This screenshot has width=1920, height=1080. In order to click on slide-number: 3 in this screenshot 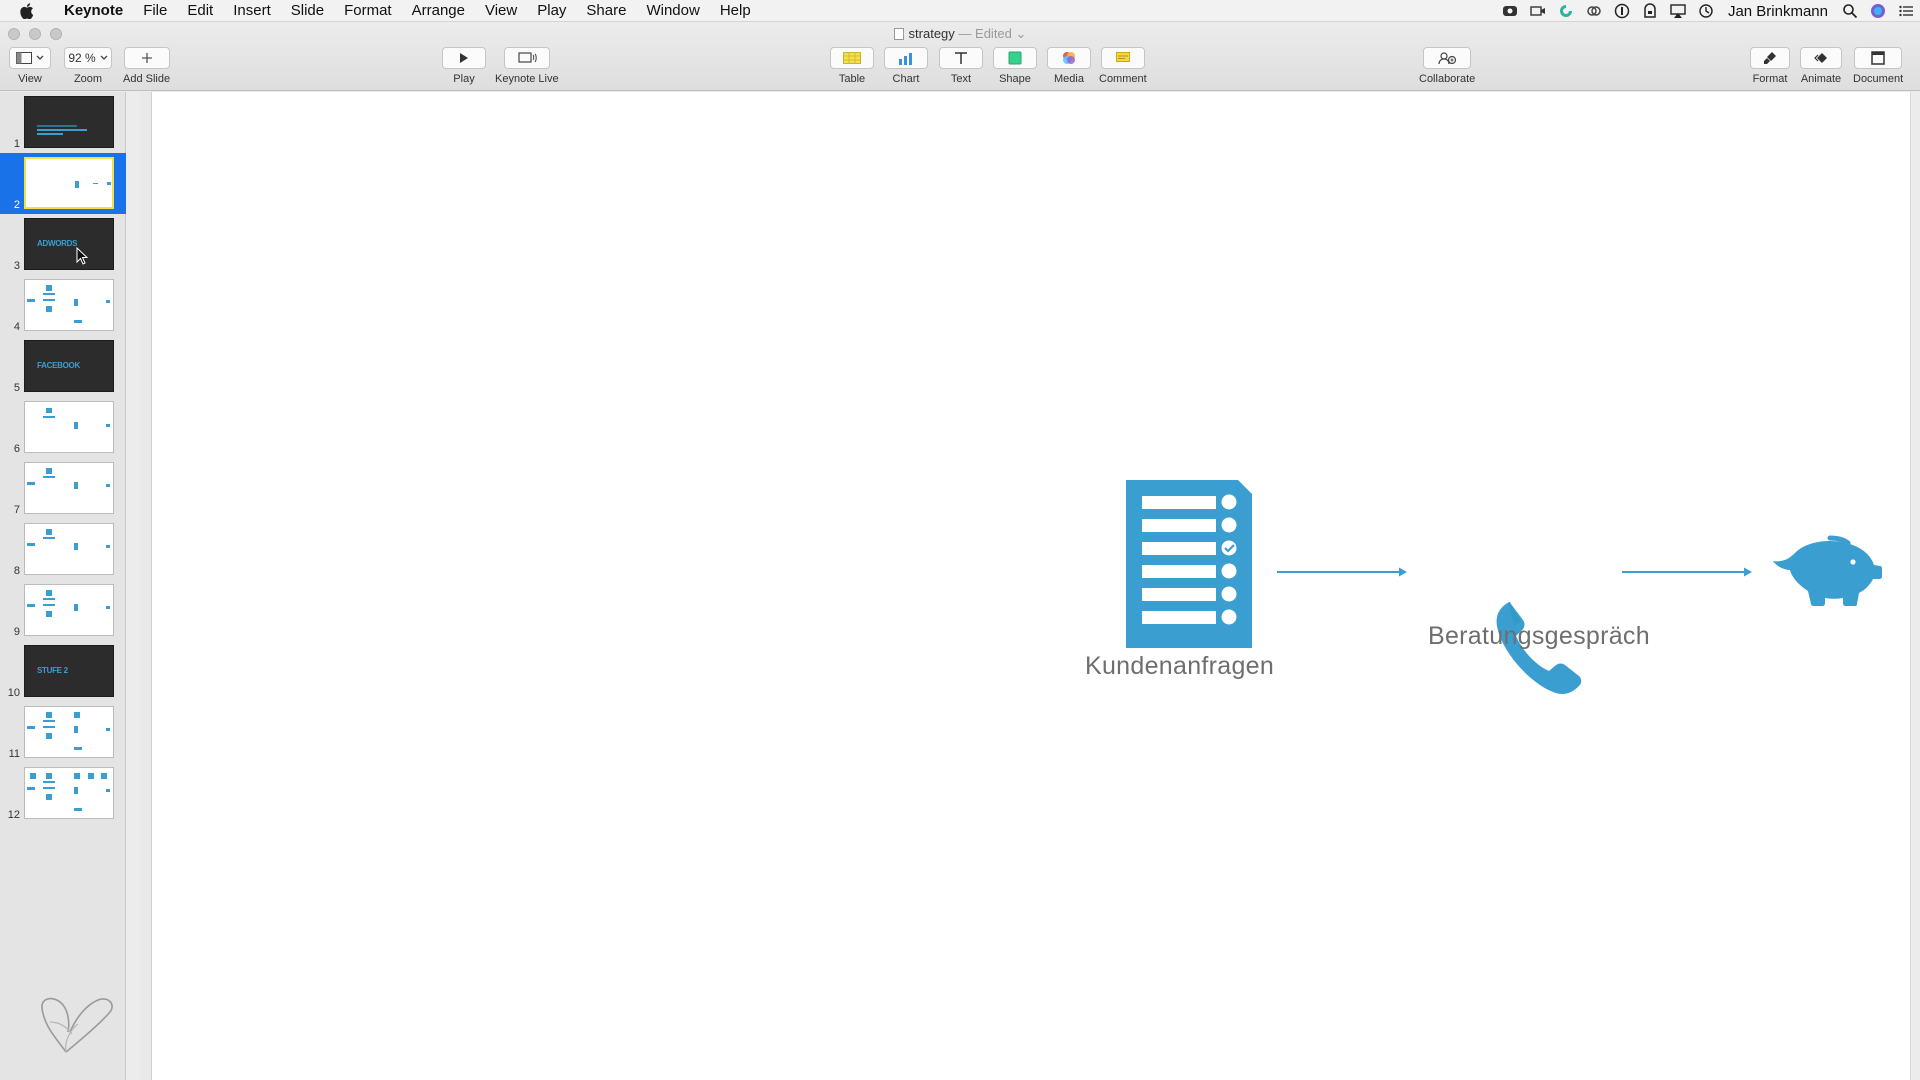, I will do `click(16, 266)`.